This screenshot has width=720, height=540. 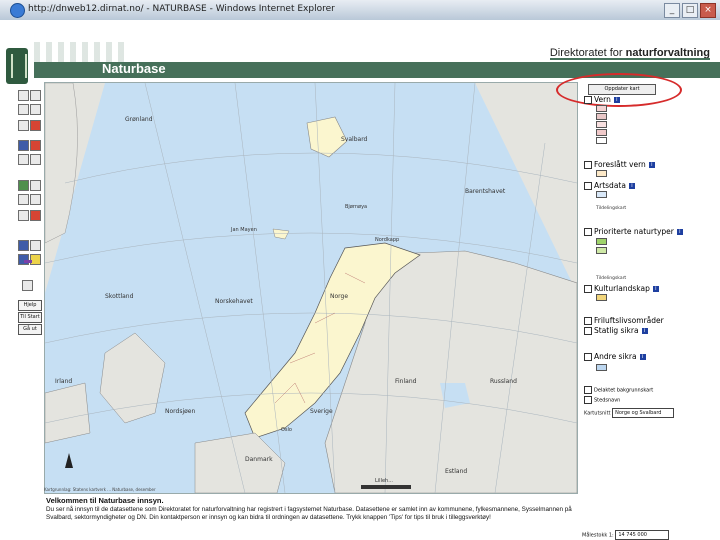 What do you see at coordinates (643, 413) in the screenshot?
I see `extent-select: Norge og Svalbard` at bounding box center [643, 413].